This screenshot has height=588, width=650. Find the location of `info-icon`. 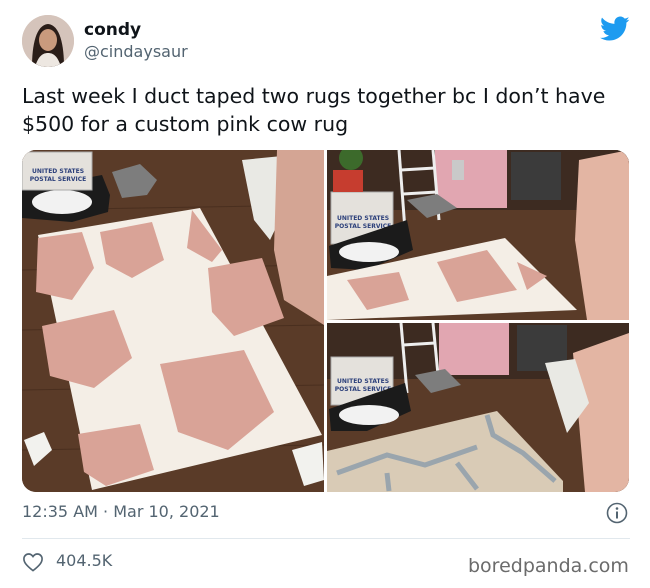

info-icon is located at coordinates (617, 513).